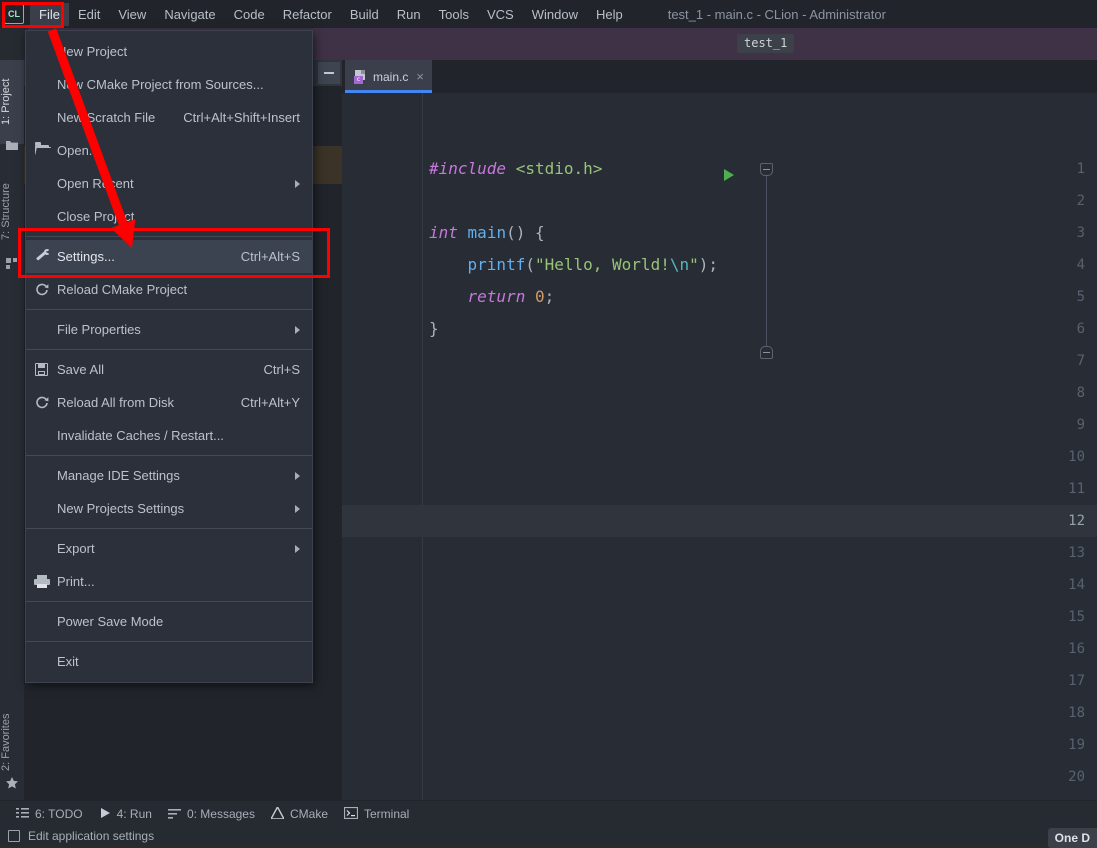  What do you see at coordinates (376, 814) in the screenshot?
I see `tool-window-button-terminal: Terminal` at bounding box center [376, 814].